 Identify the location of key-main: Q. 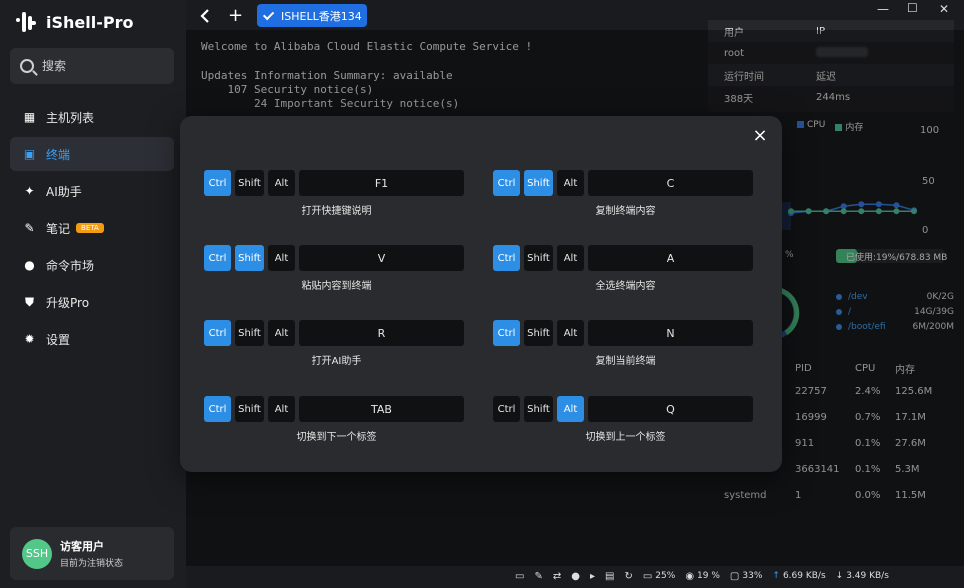
(670, 409).